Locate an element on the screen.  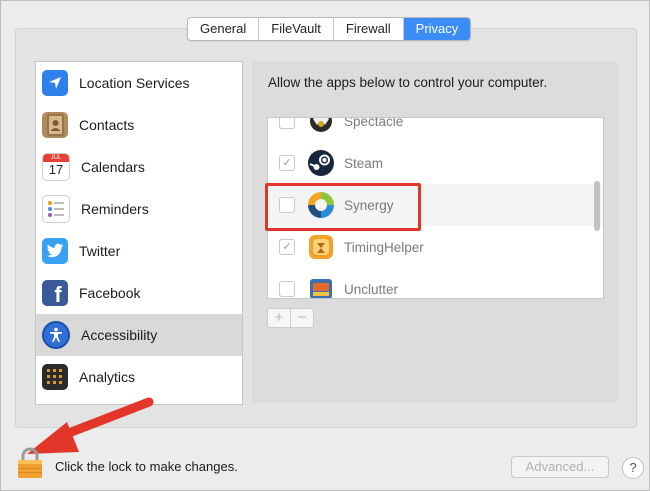
sidebar-item-label: Twitter is located at coordinates (100, 251).